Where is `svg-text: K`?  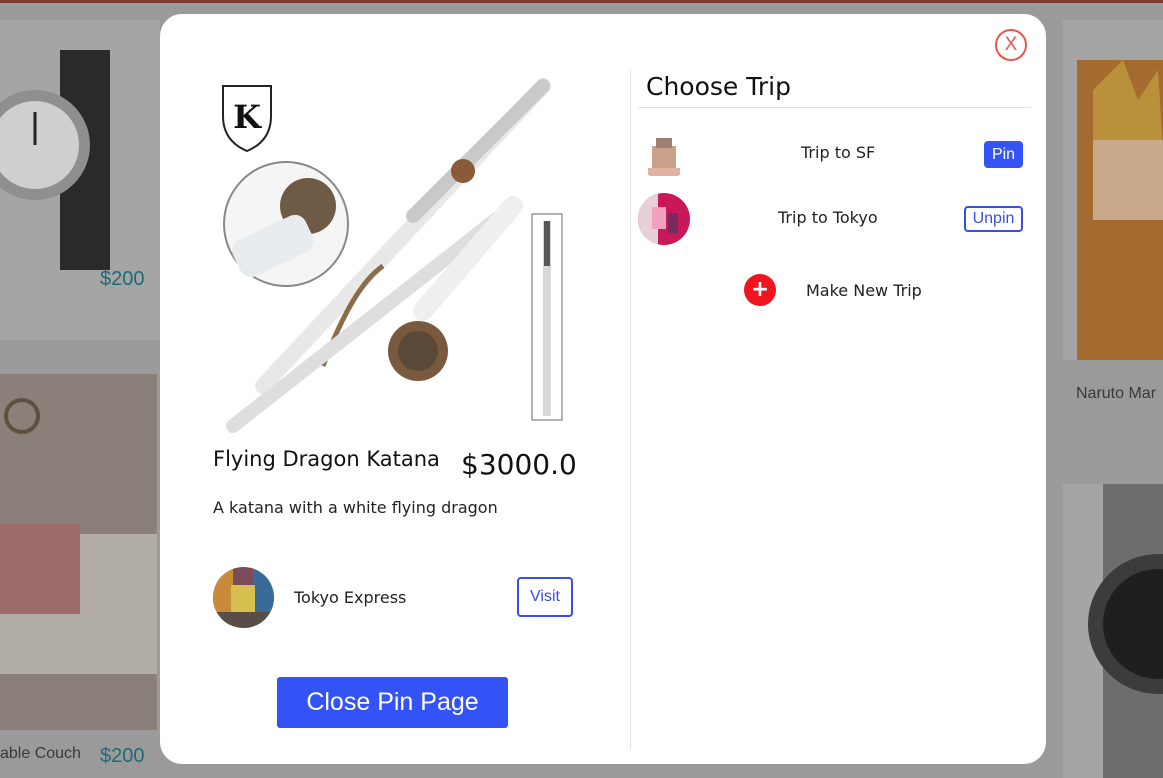 svg-text: K is located at coordinates (247, 117).